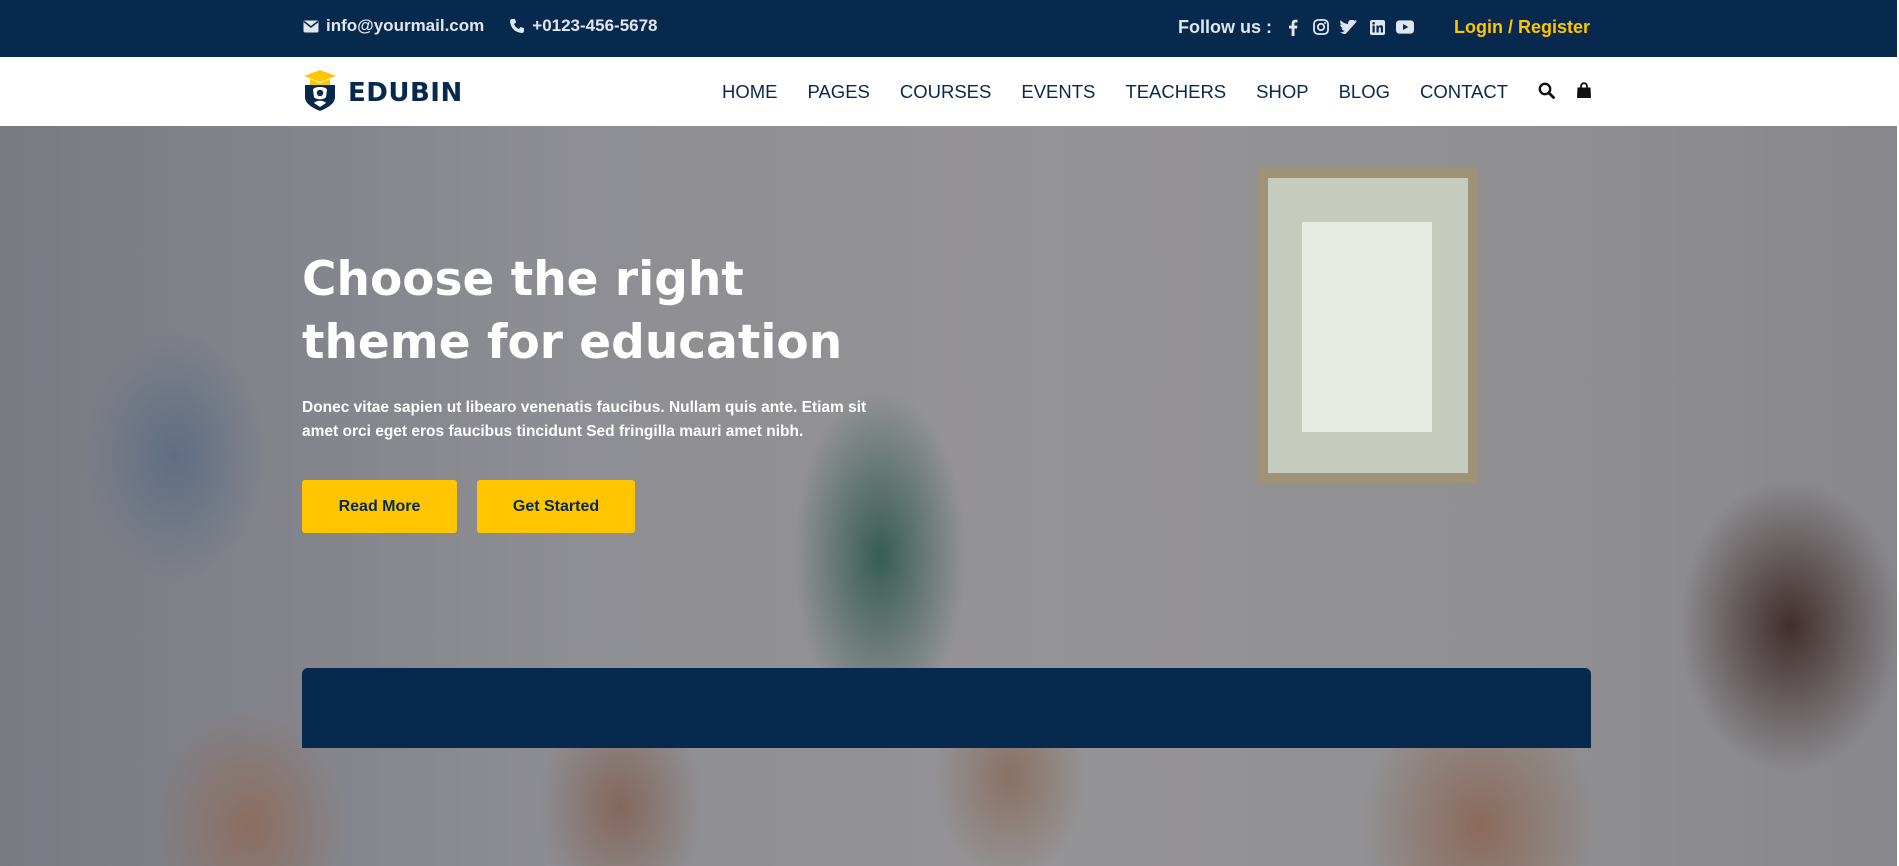 The height and width of the screenshot is (866, 1899). Describe the element at coordinates (1565, 90) in the screenshot. I see `header-icons` at that location.